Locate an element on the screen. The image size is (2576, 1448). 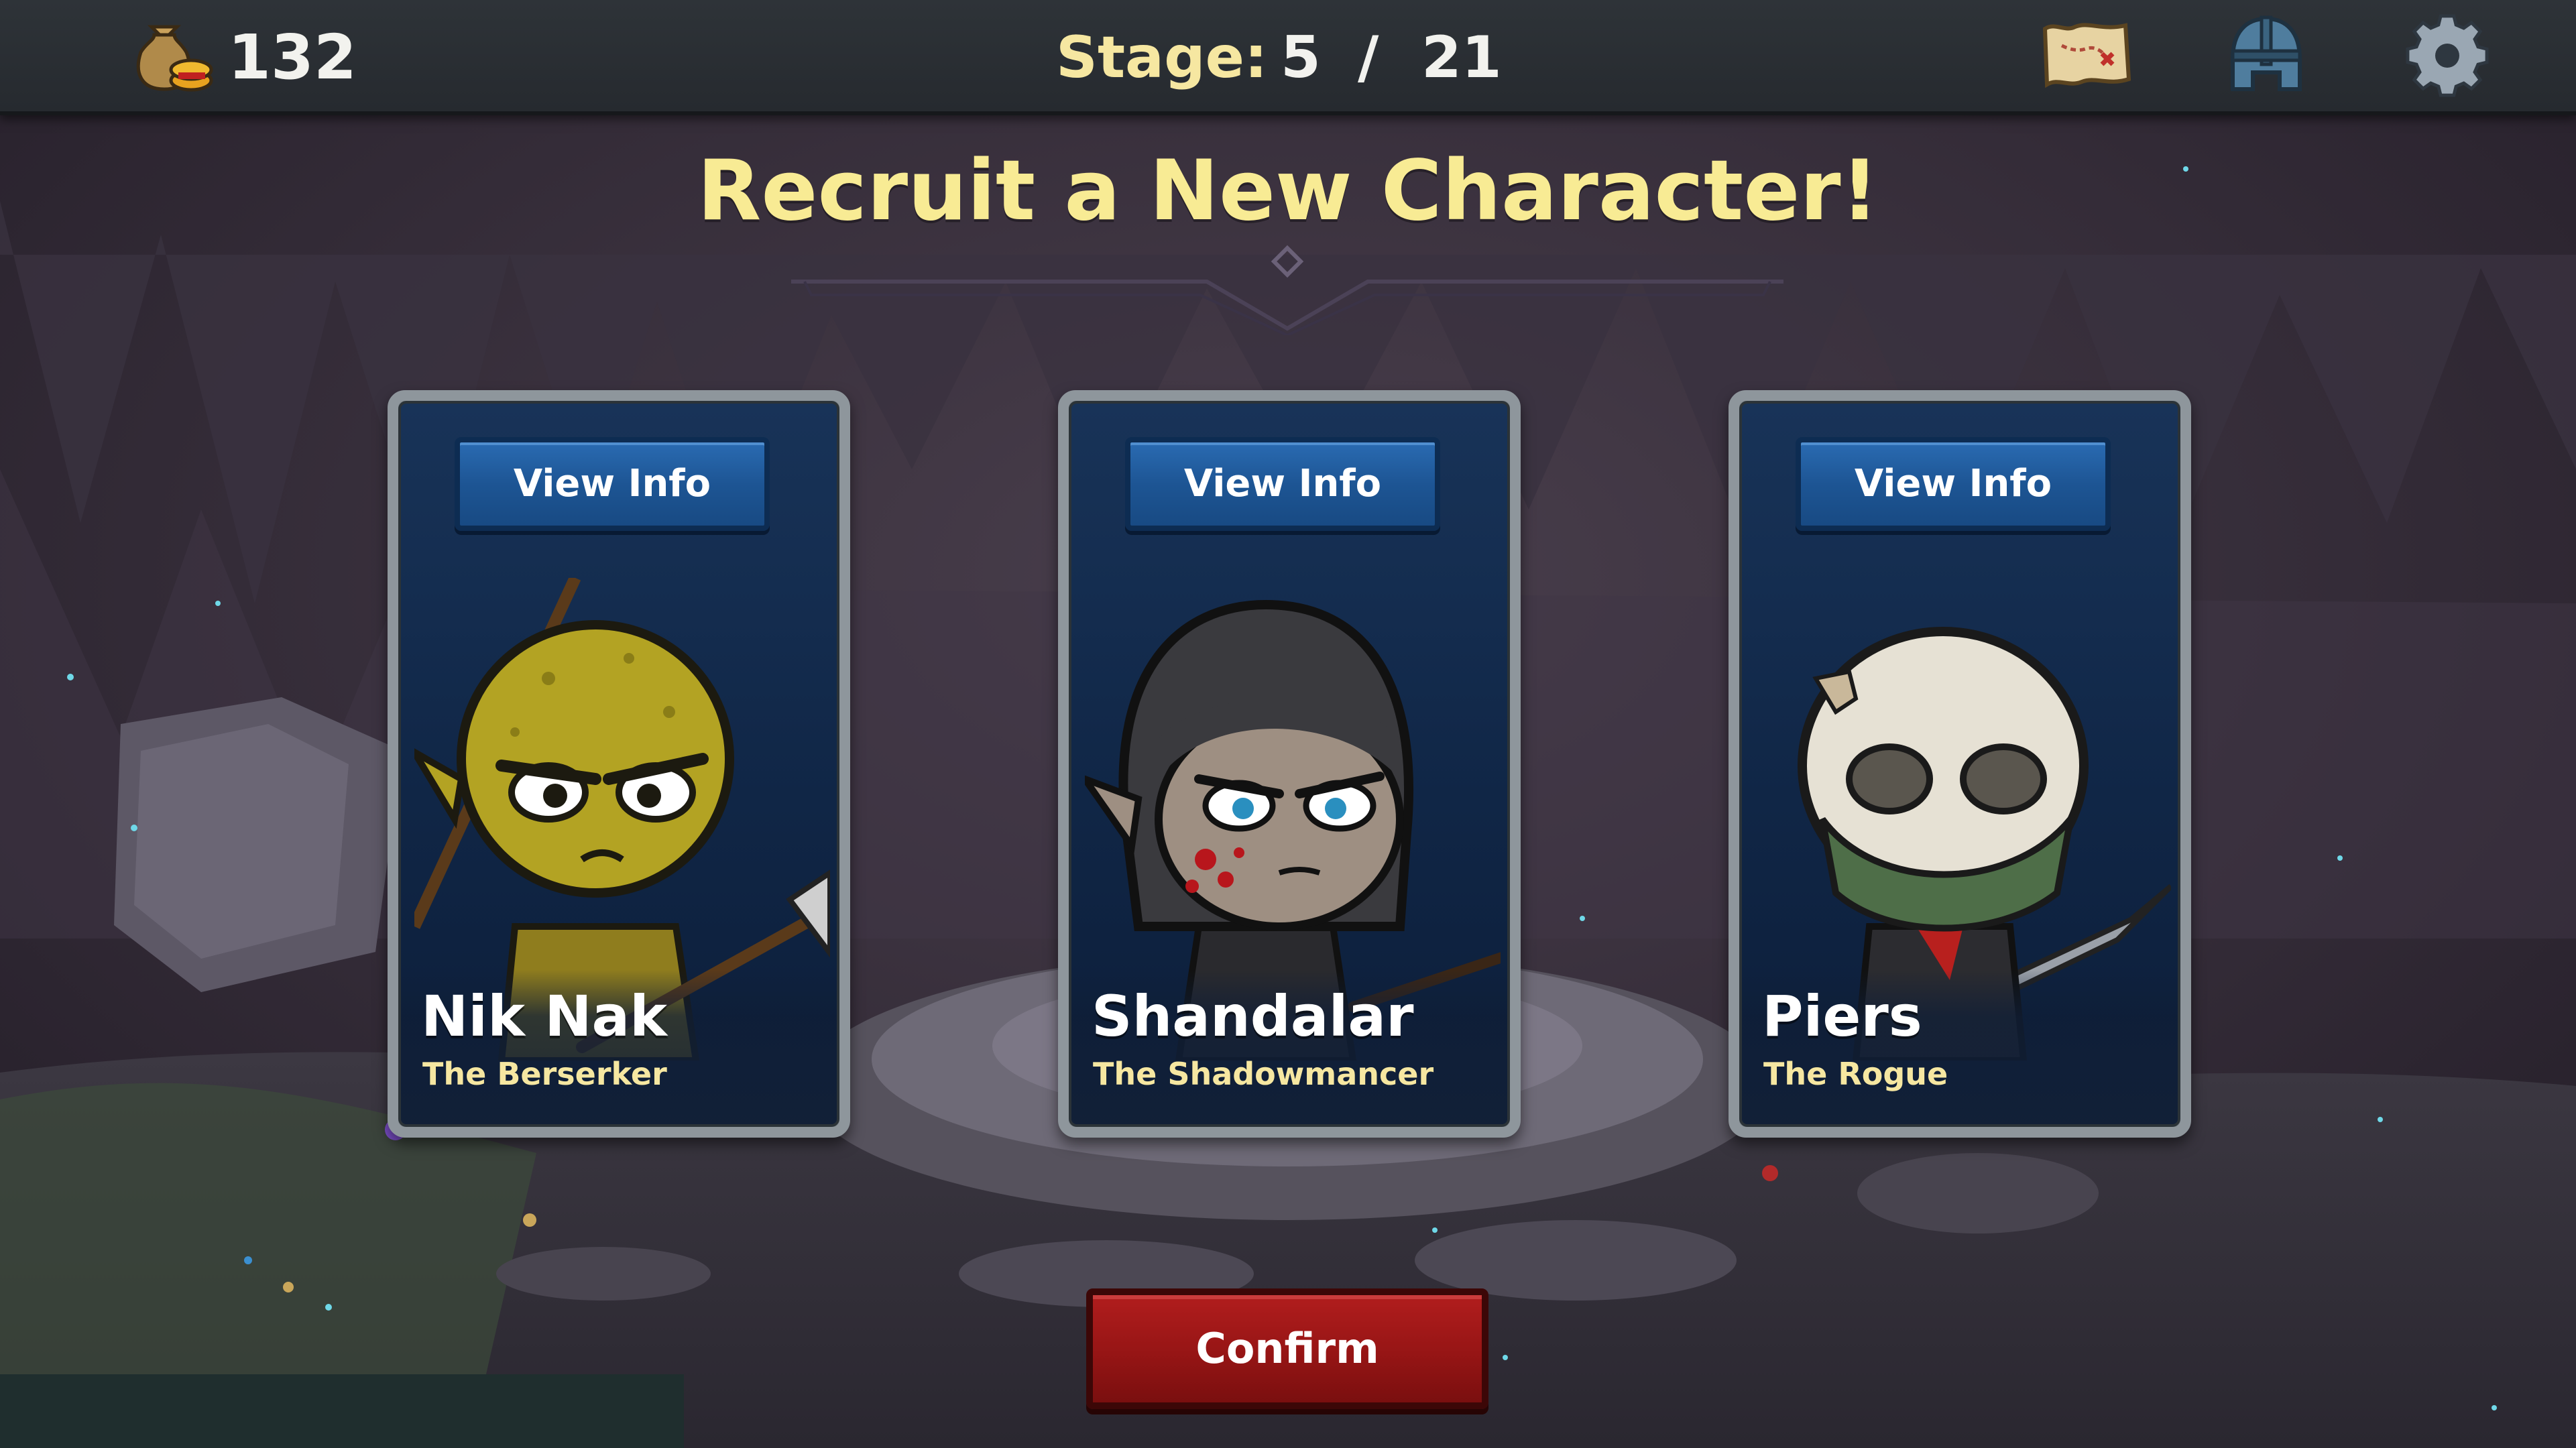
character-name: Piers is located at coordinates (1842, 1016).